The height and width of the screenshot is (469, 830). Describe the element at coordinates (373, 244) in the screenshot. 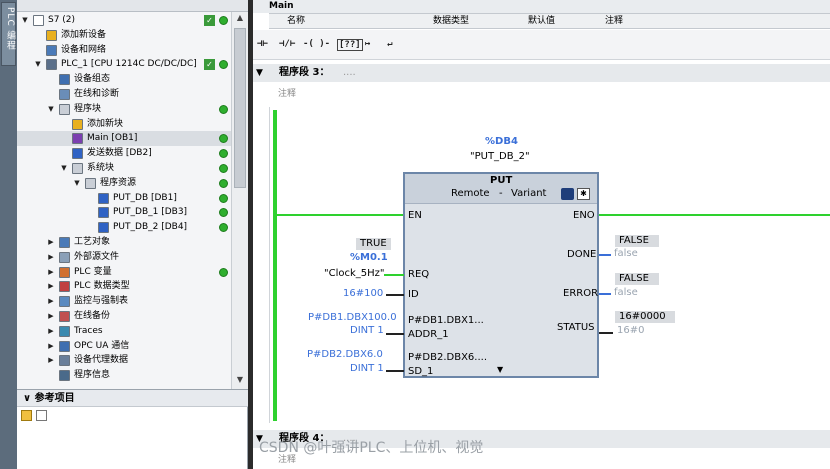

I see `req-monitor-value: TRUE` at that location.